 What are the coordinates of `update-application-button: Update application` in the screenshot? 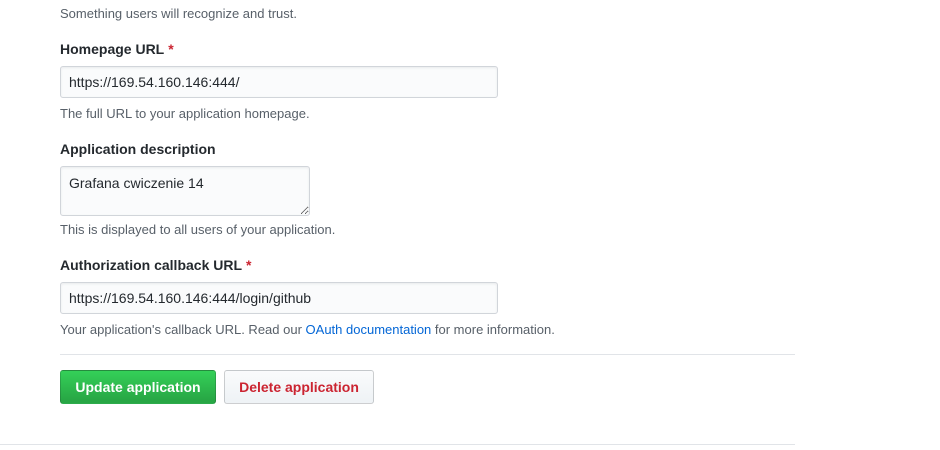 It's located at (138, 387).